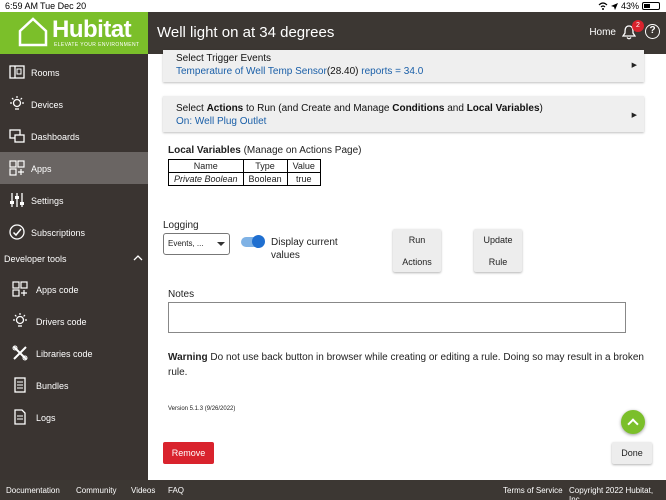  I want to click on logs-icon, so click(20, 417).